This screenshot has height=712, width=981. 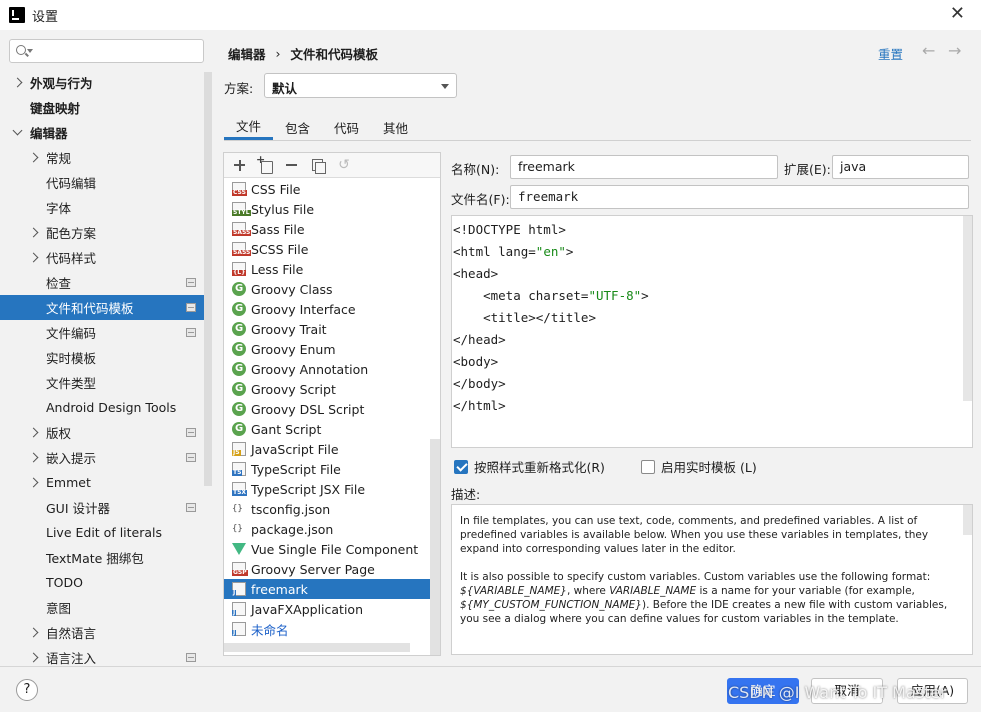 What do you see at coordinates (327, 229) in the screenshot?
I see `template-list-item: SASS Sass File` at bounding box center [327, 229].